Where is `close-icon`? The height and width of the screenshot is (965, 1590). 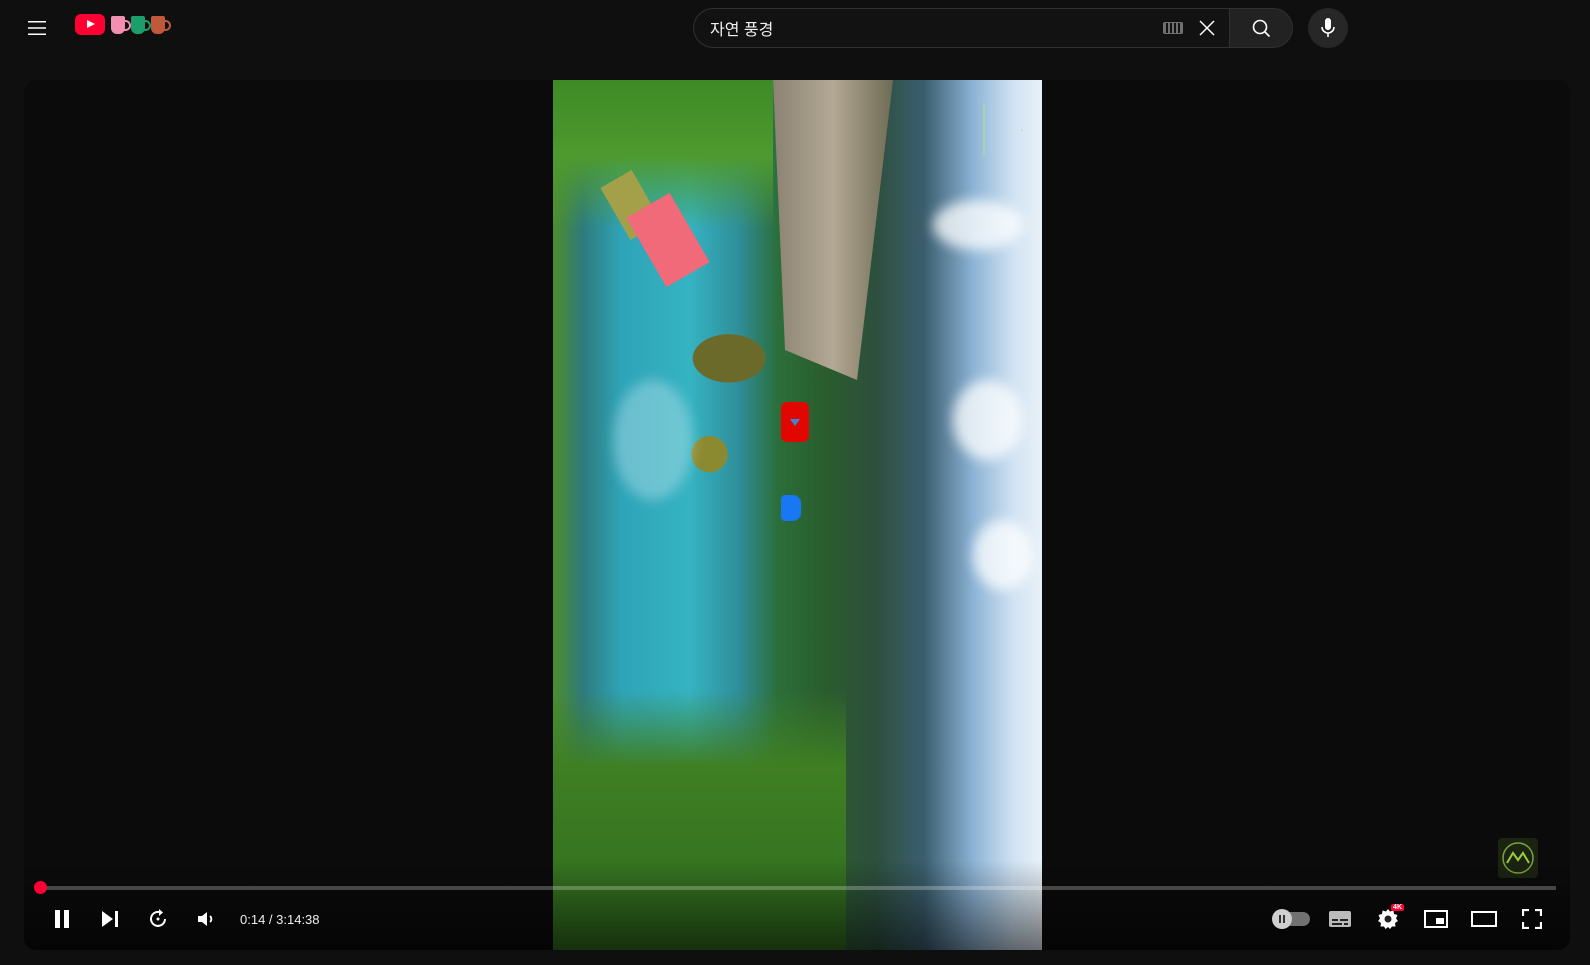
close-icon is located at coordinates (1207, 28).